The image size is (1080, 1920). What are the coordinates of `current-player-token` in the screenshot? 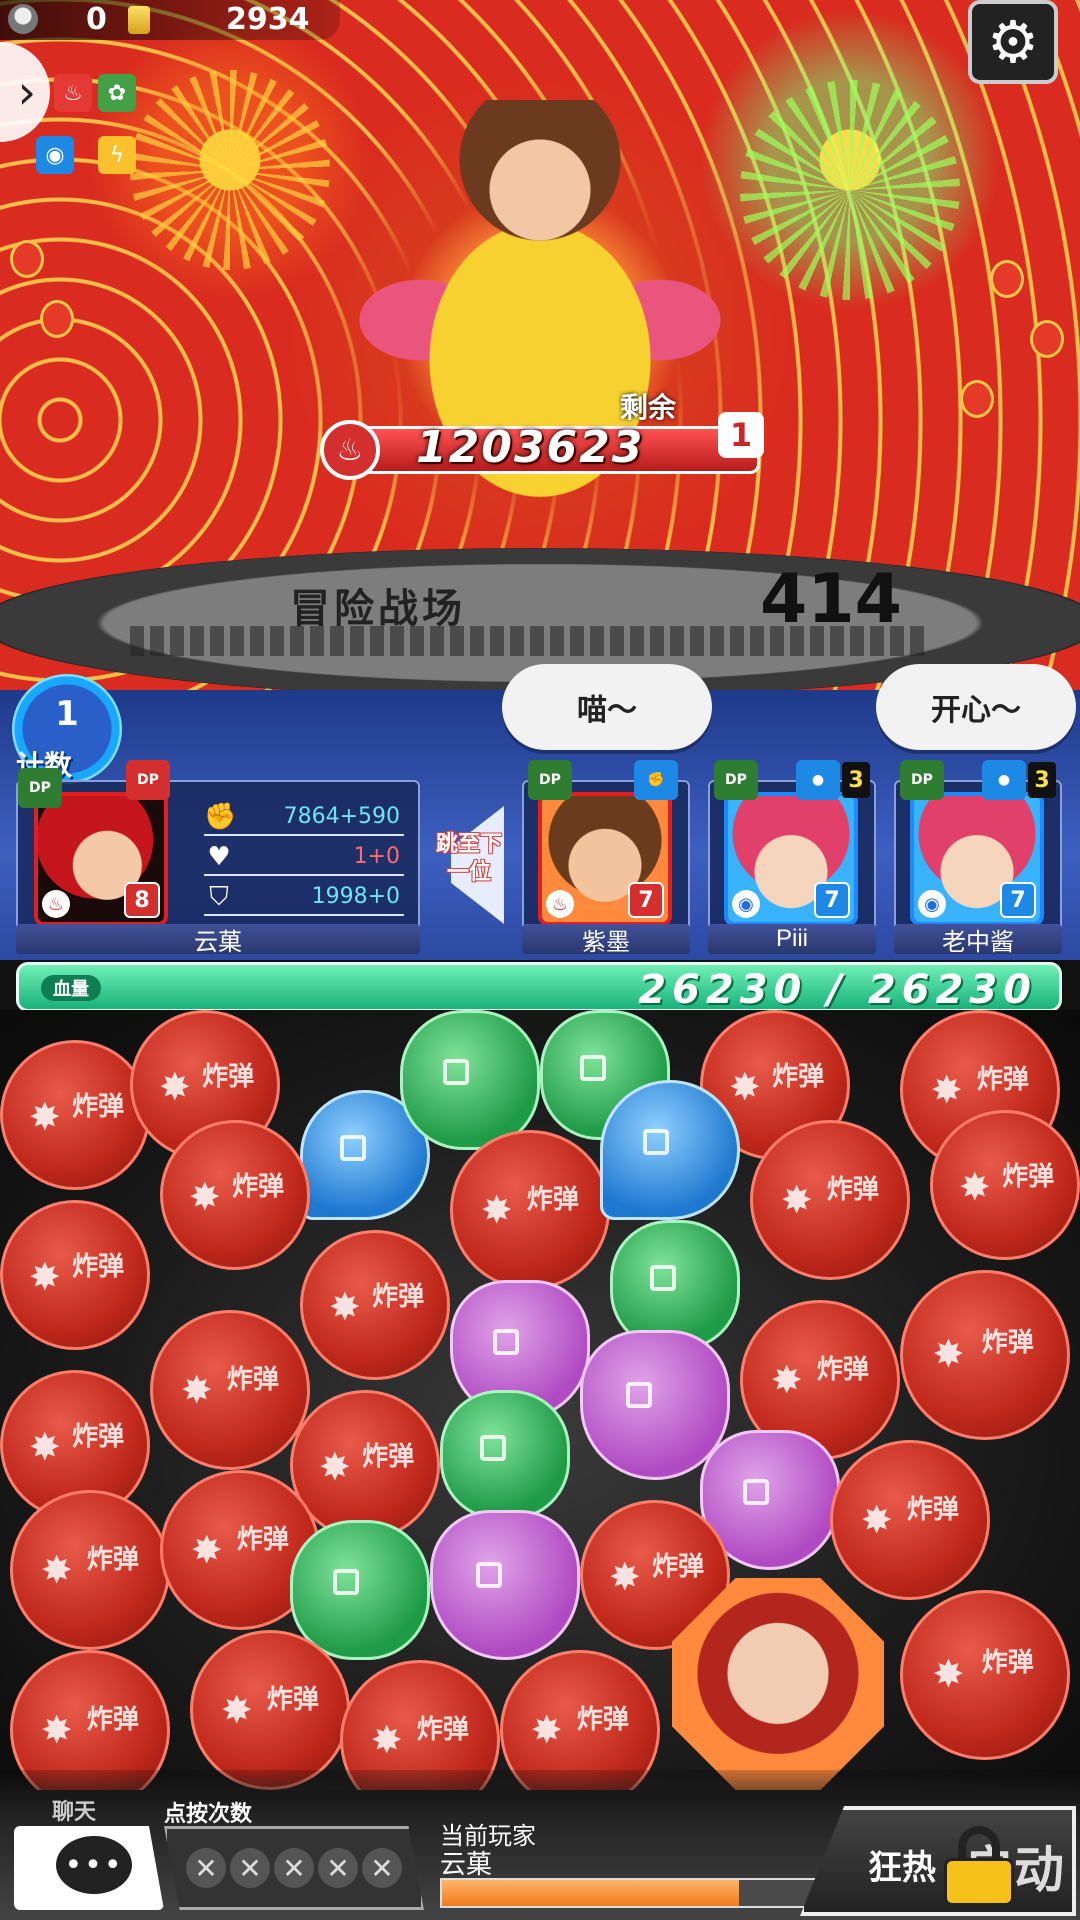 It's located at (778, 1684).